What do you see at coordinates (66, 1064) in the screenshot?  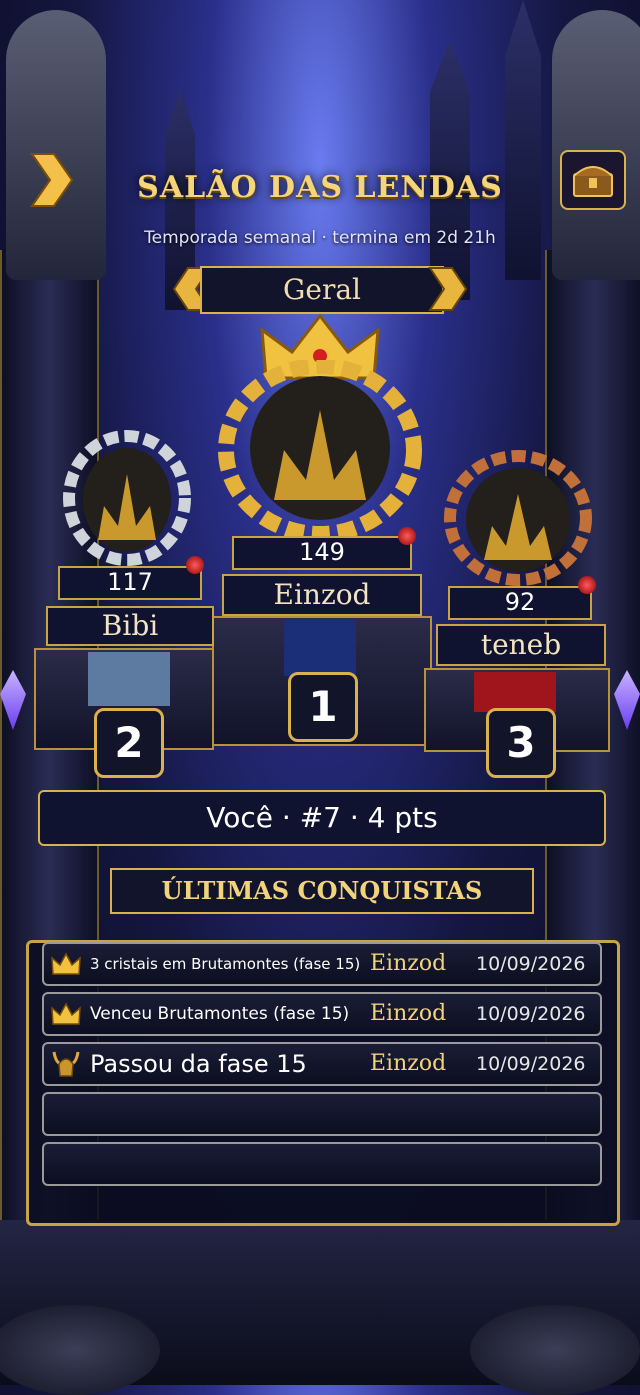 I see `horned-helmet-icon` at bounding box center [66, 1064].